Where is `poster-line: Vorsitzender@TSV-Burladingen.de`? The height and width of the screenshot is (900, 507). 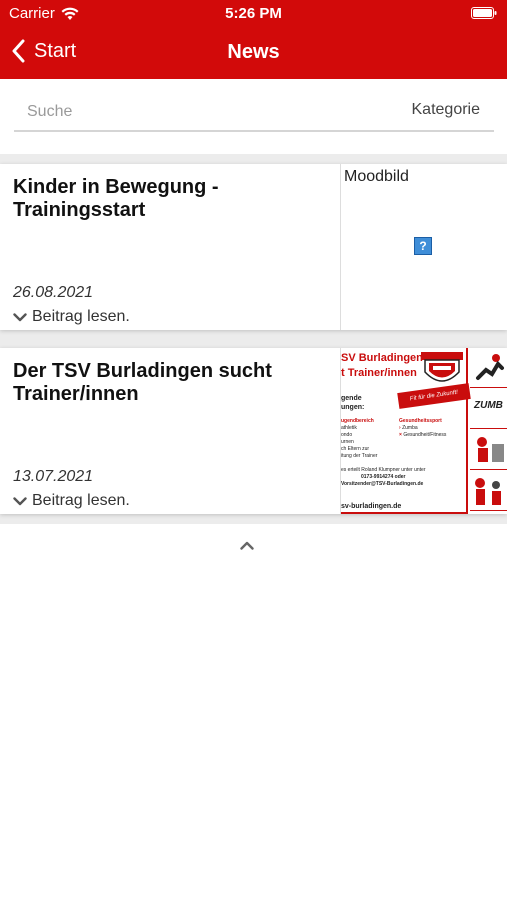 poster-line: Vorsitzender@TSV-Burladingen.de is located at coordinates (382, 484).